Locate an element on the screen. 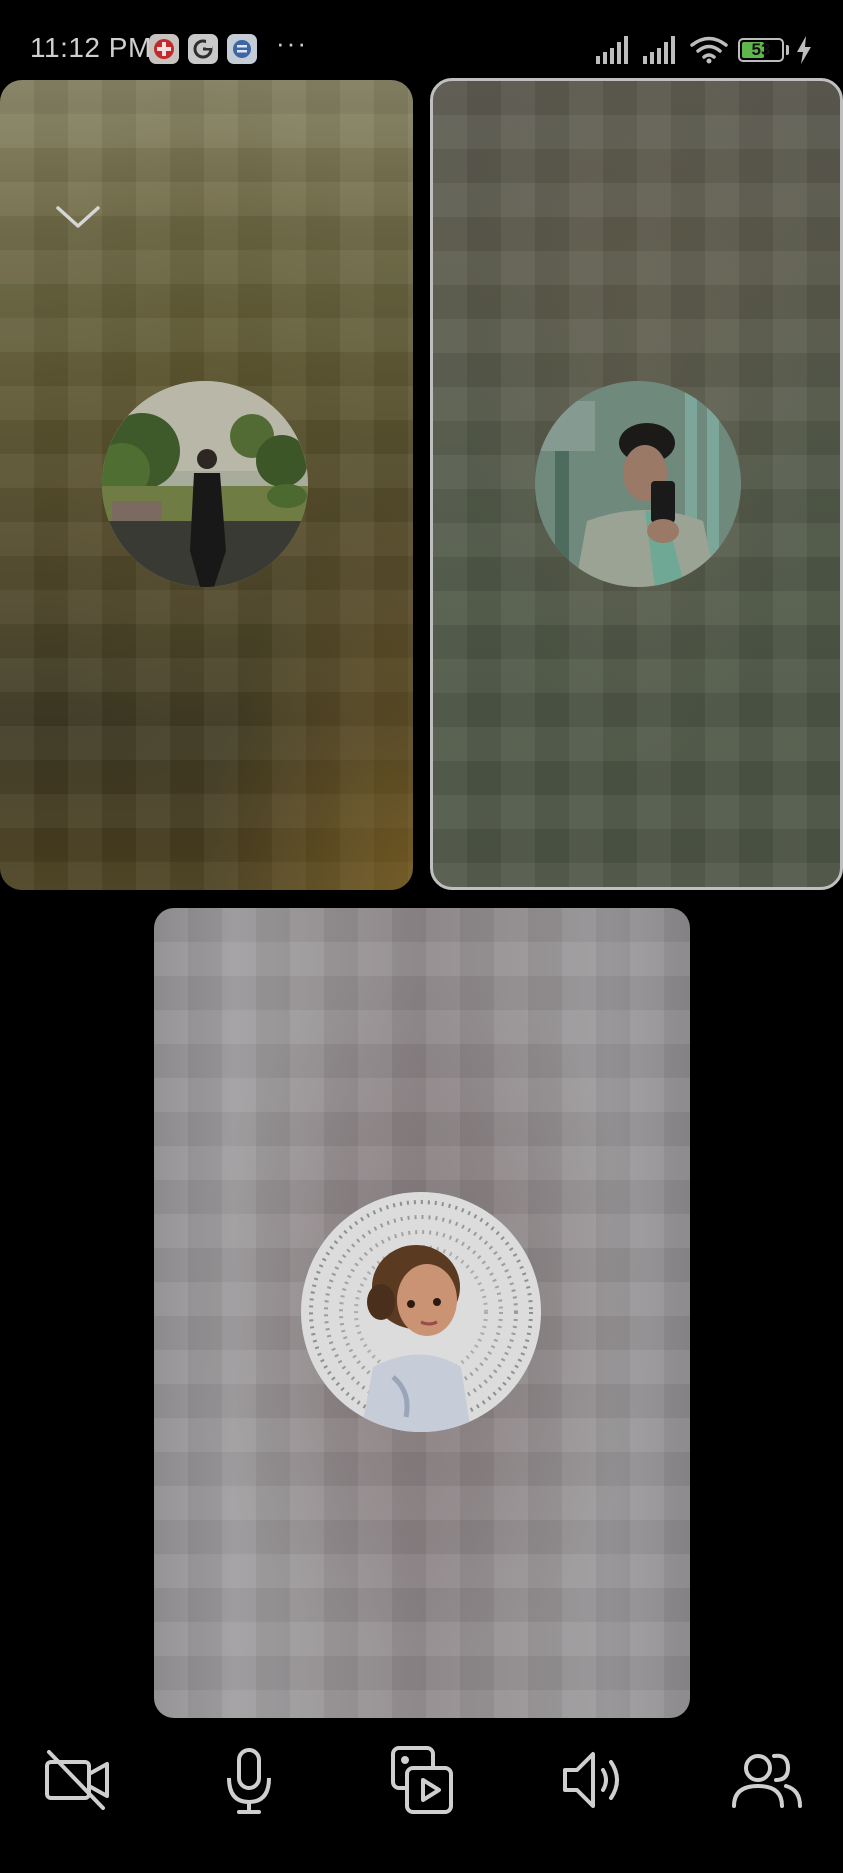 Image resolution: width=843 pixels, height=1873 pixels. signal-icon is located at coordinates (612, 50).